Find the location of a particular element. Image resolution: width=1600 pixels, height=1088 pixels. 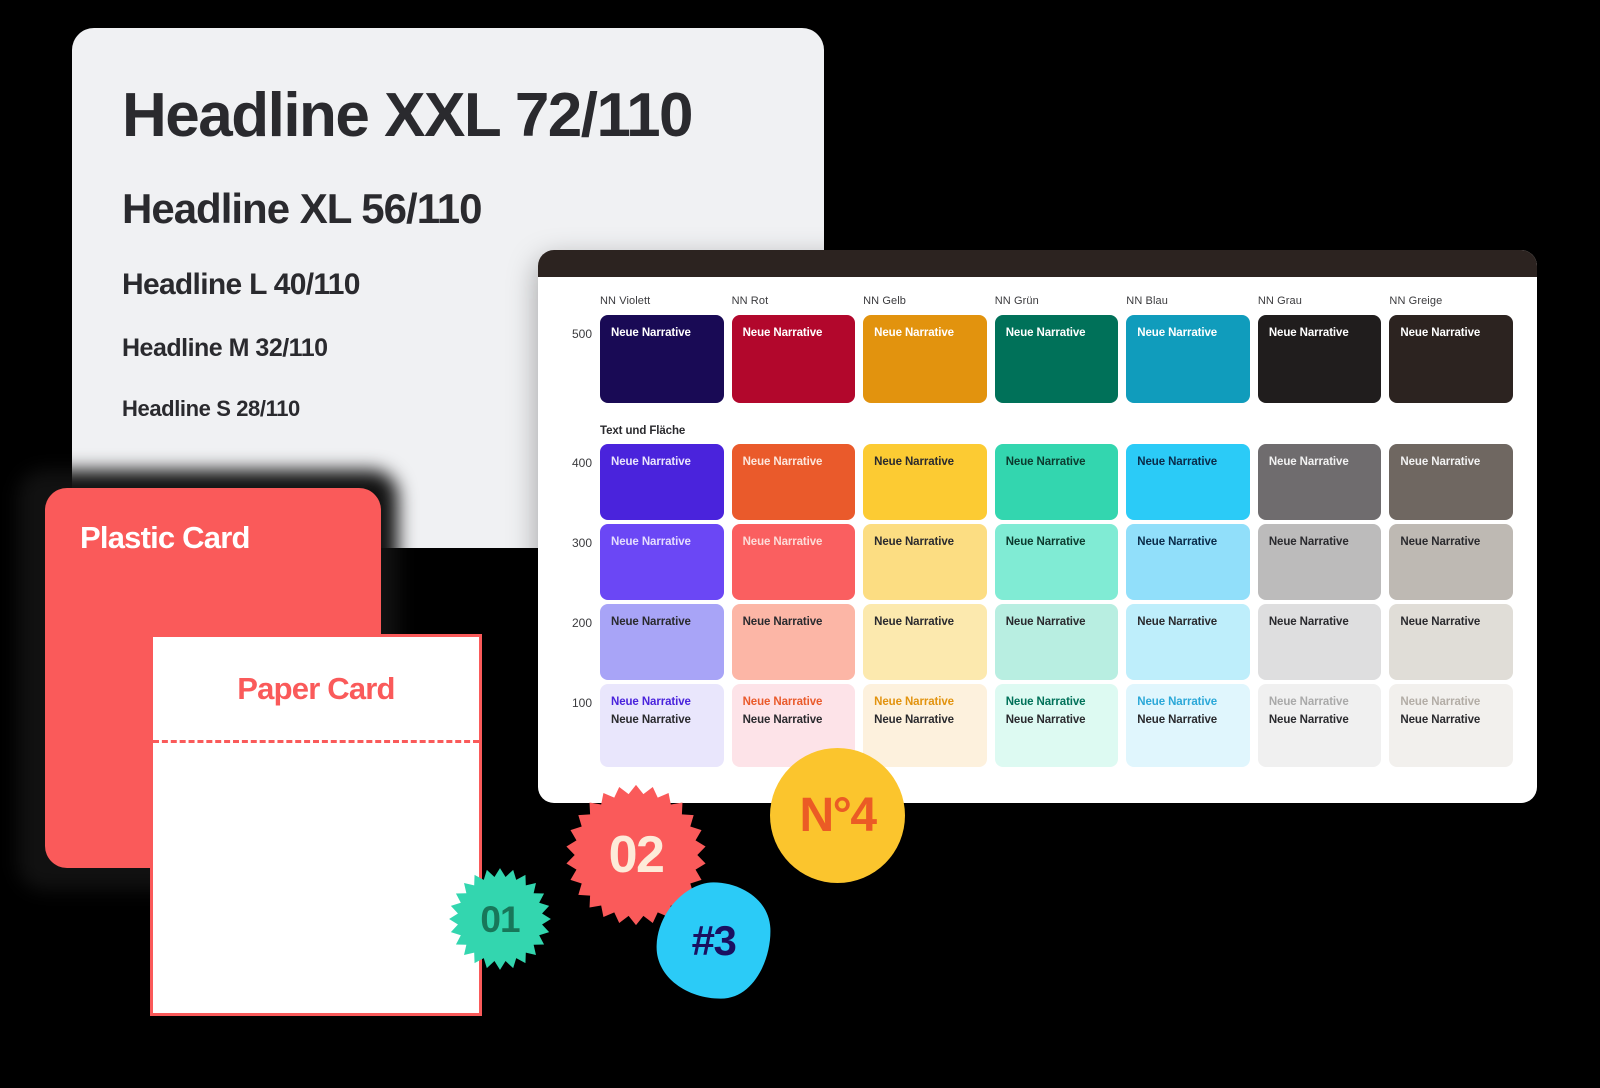

plastic-card-title: Plastic Card is located at coordinates (165, 537).